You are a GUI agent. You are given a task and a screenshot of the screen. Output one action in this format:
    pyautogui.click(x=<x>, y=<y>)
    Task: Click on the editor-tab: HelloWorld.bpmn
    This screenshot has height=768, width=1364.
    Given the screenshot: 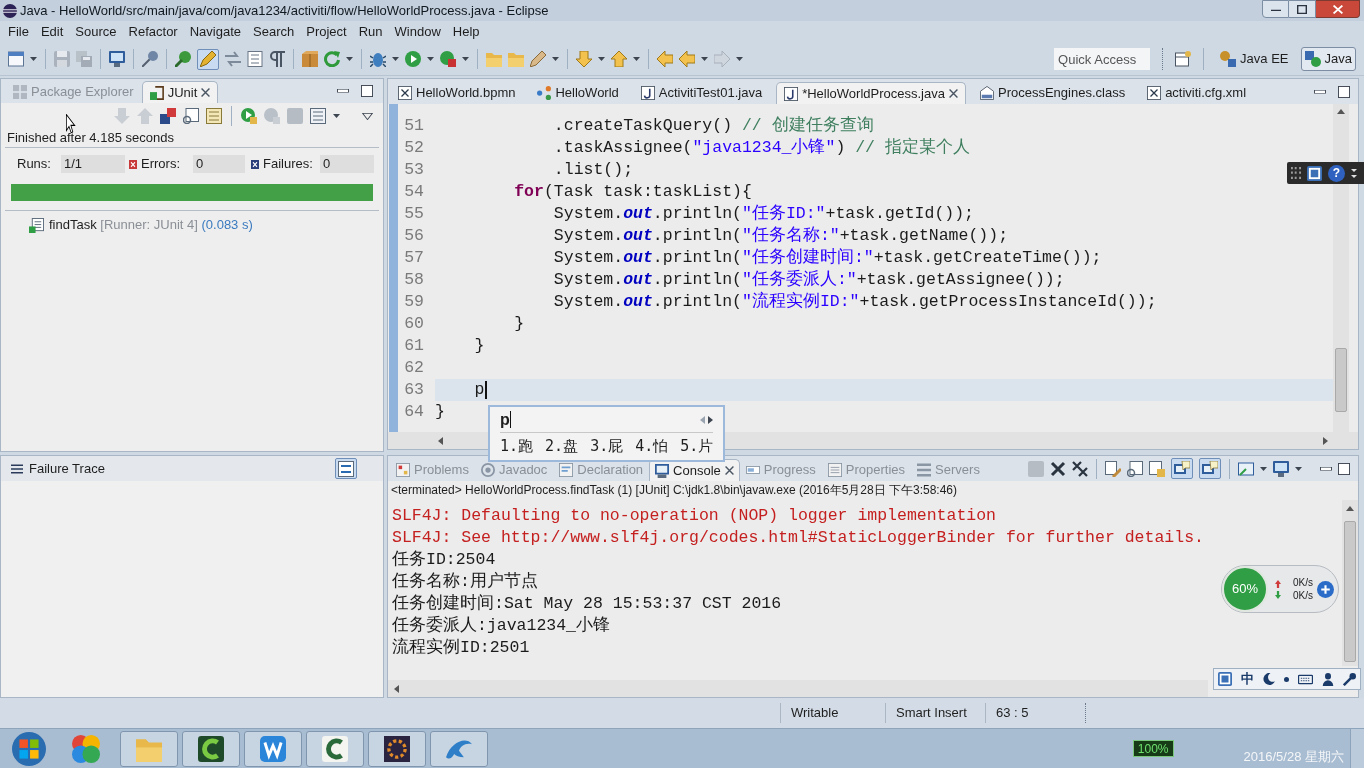 What is the action you would take?
    pyautogui.click(x=457, y=93)
    